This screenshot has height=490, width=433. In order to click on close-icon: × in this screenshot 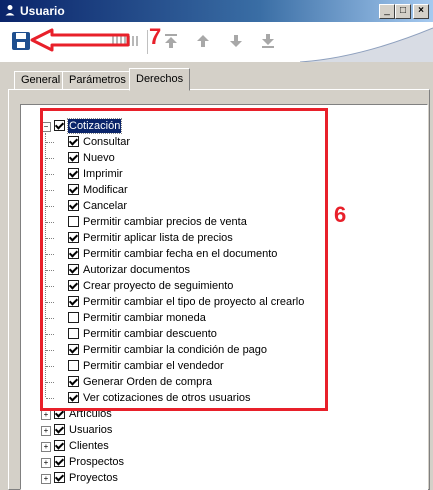, I will do `click(421, 10)`.